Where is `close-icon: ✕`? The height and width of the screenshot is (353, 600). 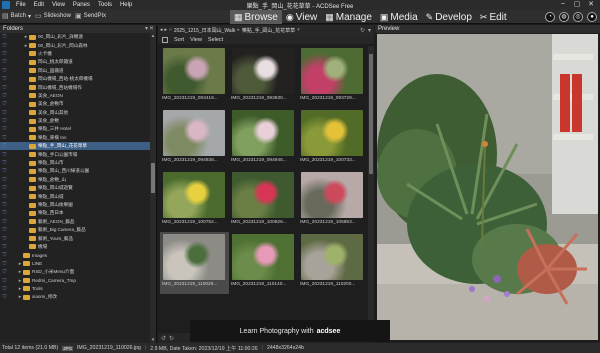
close-icon: ✕ is located at coordinates (151, 29).